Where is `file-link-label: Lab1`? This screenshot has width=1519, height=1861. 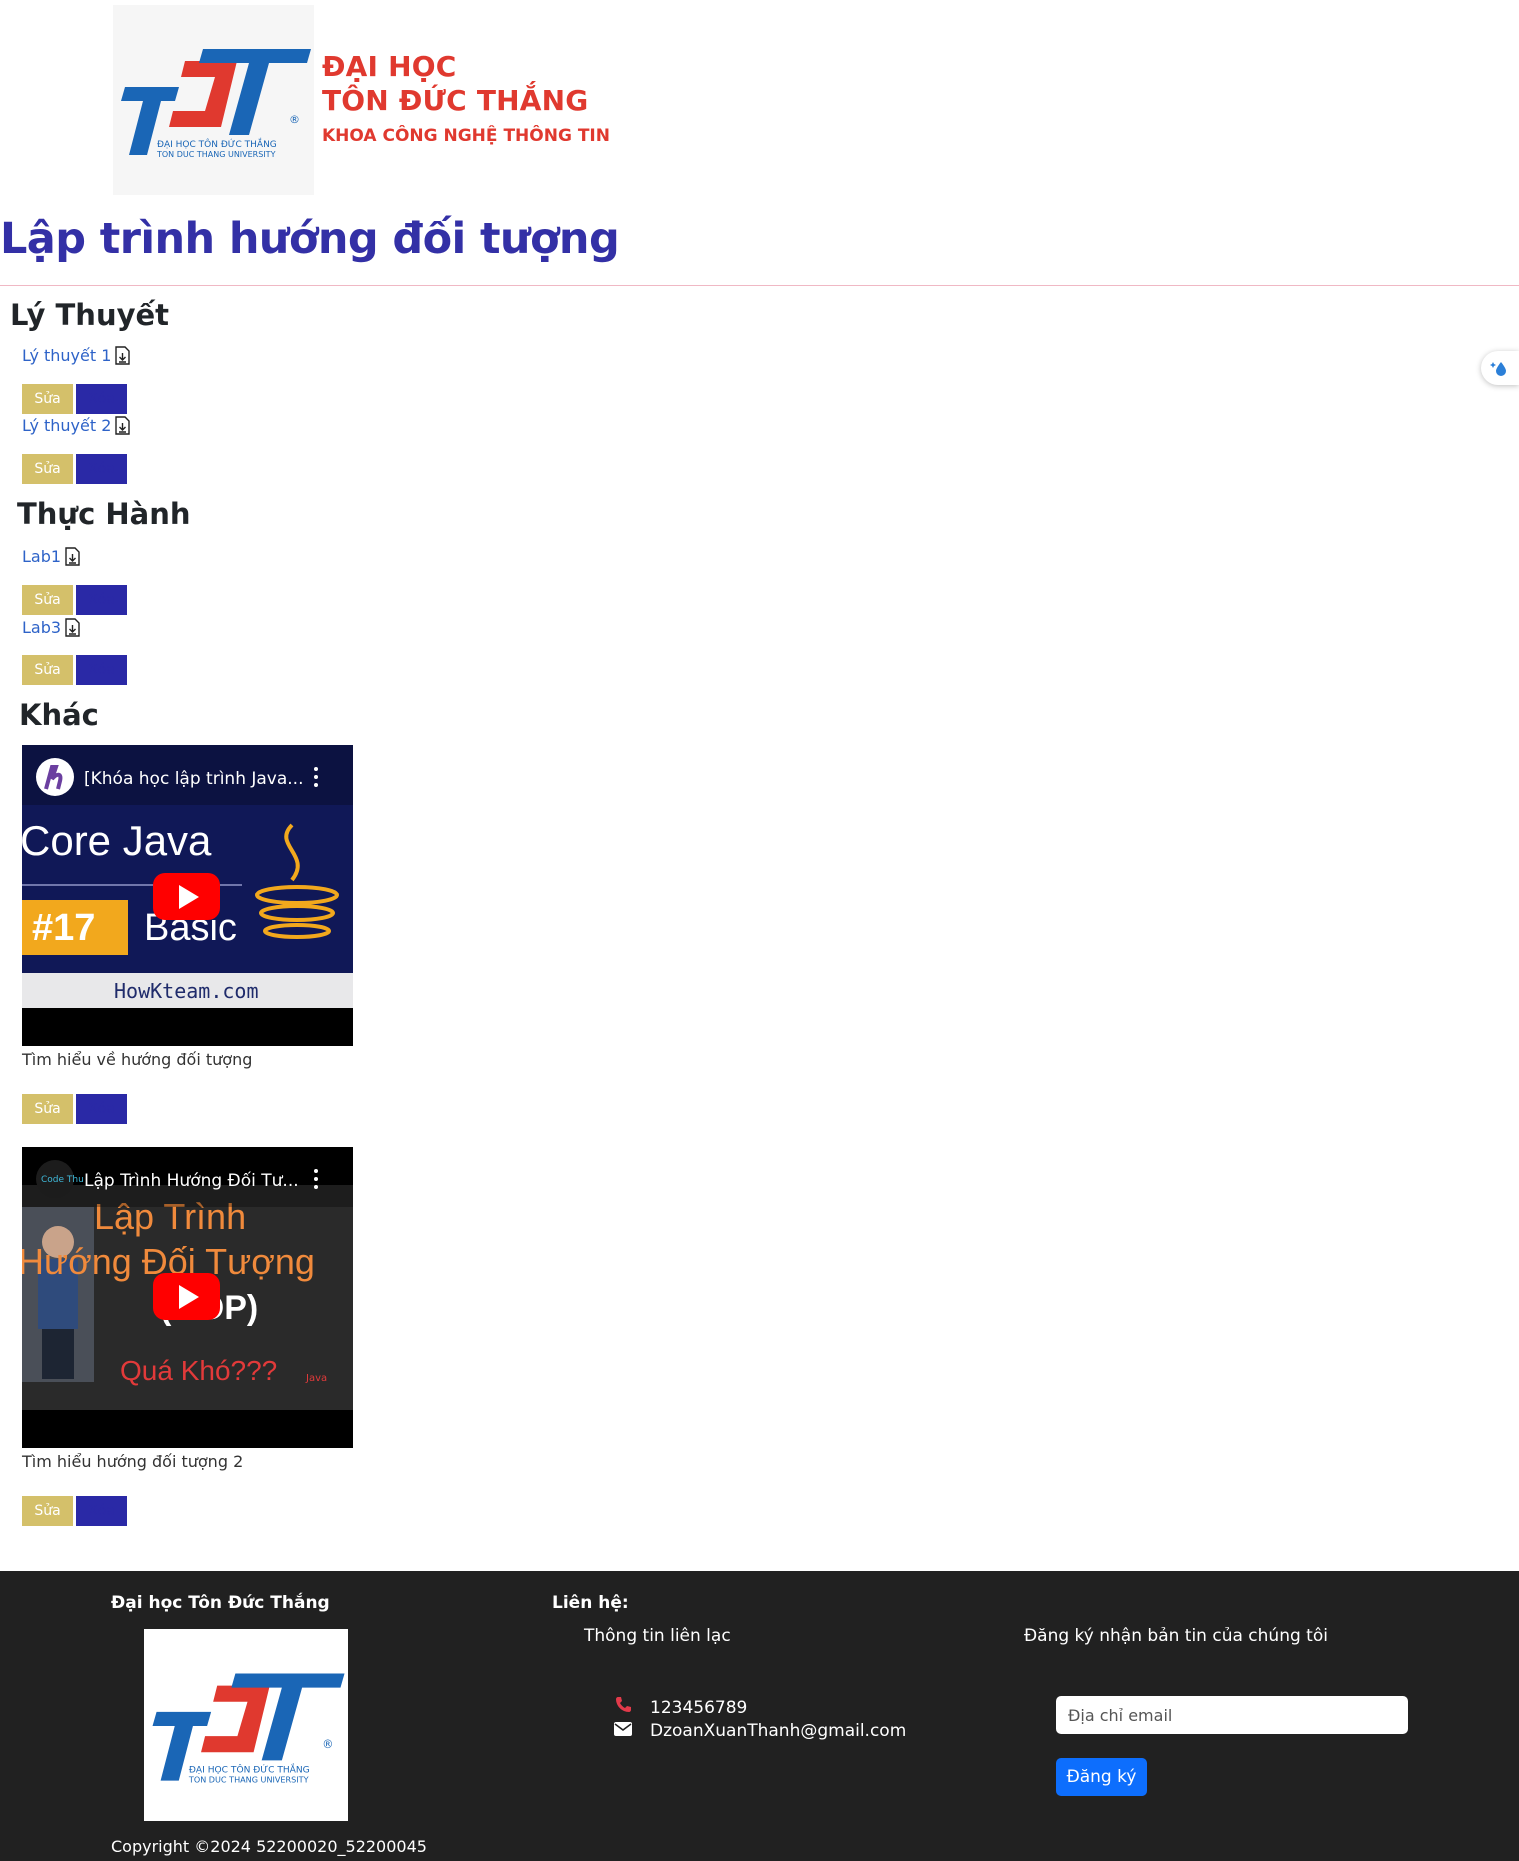
file-link-label: Lab1 is located at coordinates (42, 556).